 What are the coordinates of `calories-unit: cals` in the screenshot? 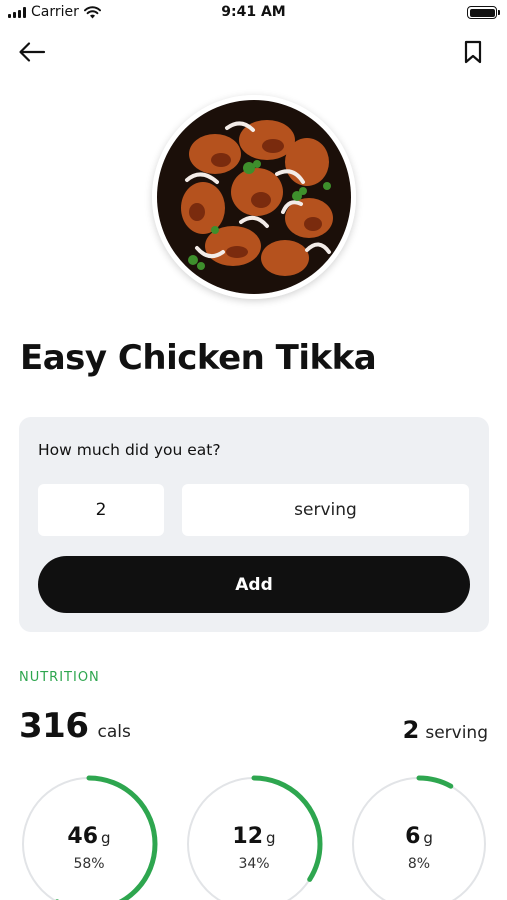 It's located at (114, 732).